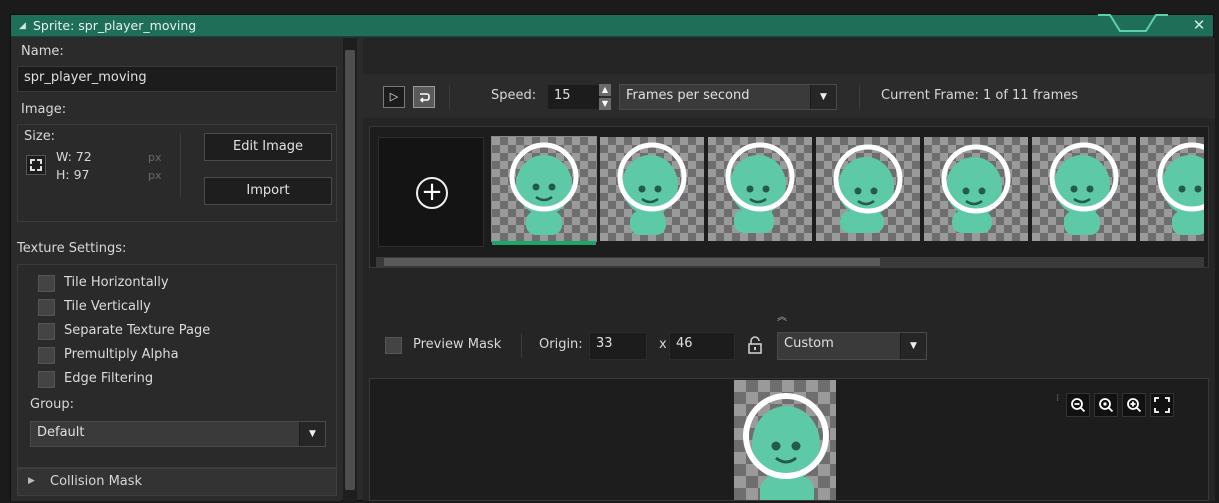  Describe the element at coordinates (46, 331) in the screenshot. I see `separate-texture-page-checkbox` at that location.